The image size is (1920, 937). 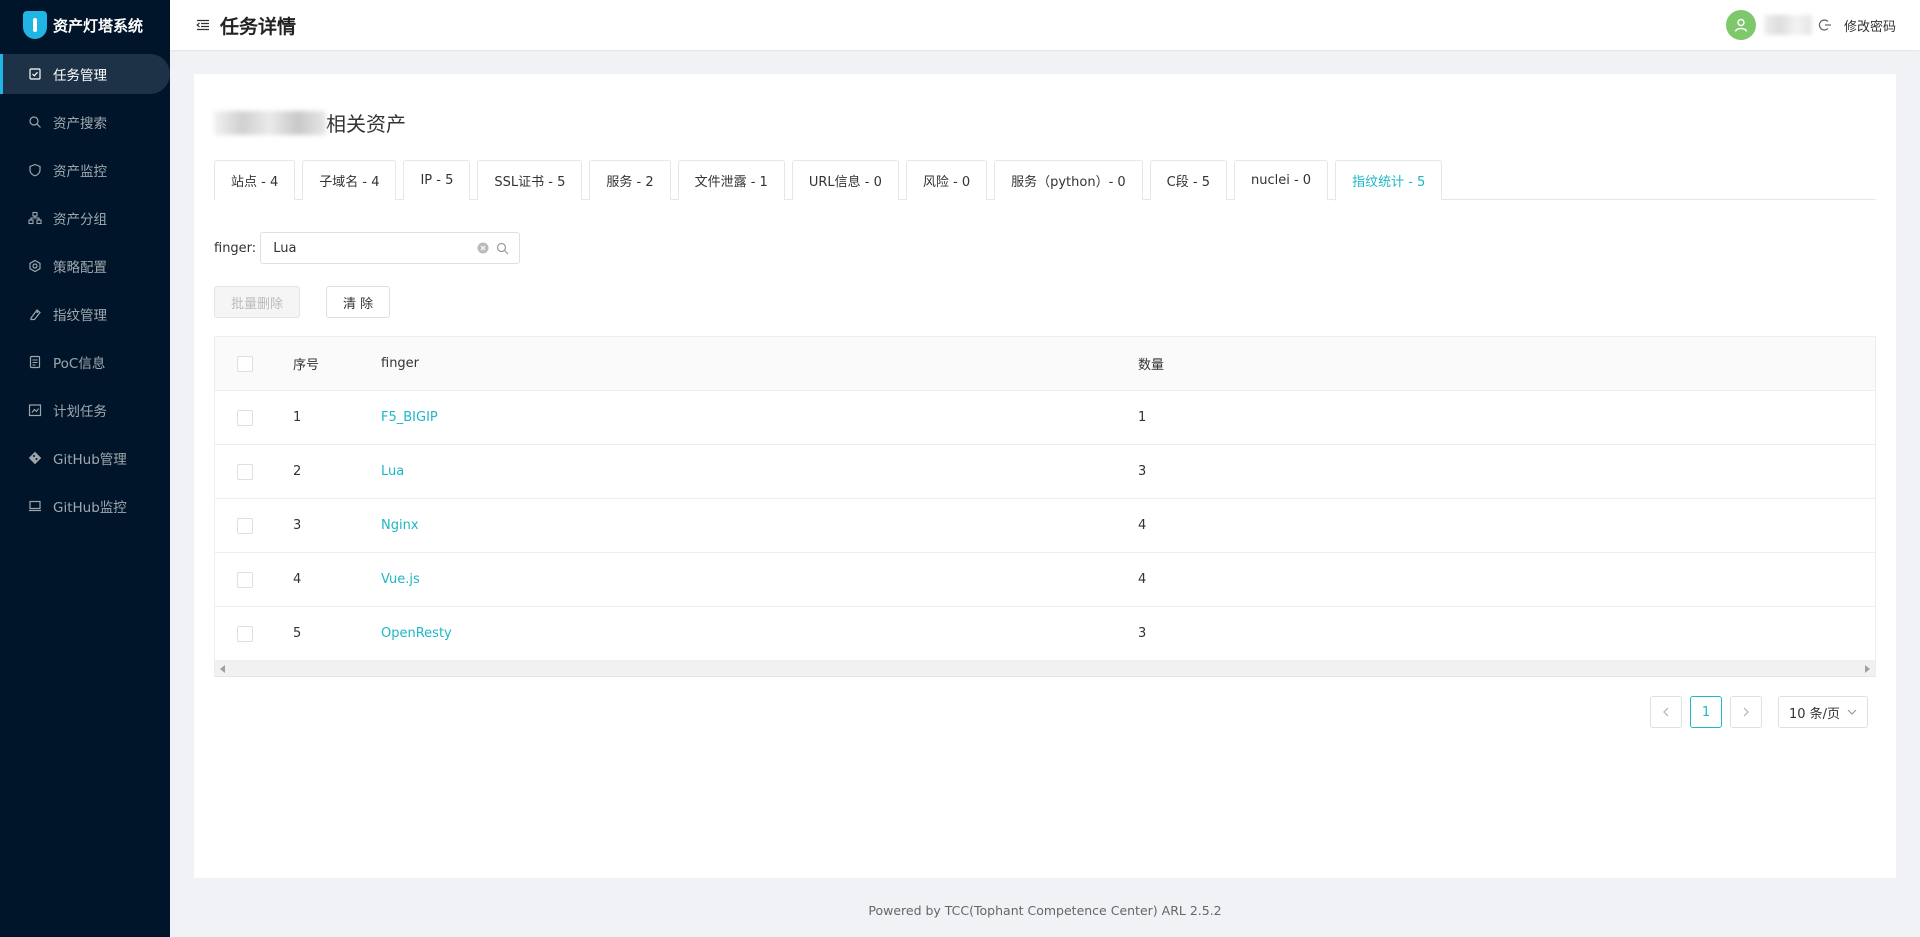 I want to click on sidebar-item-asset-group: 资产分组, so click(x=85, y=218).